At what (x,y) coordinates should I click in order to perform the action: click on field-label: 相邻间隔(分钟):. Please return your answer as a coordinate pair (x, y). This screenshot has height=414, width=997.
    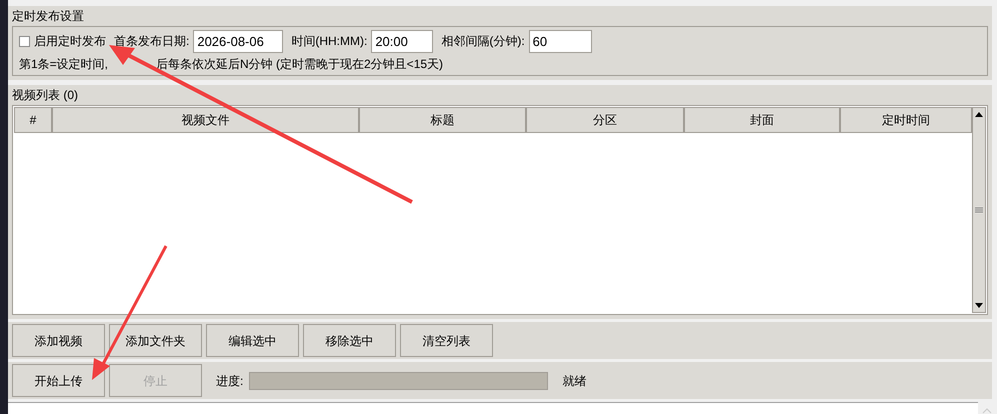
    Looking at the image, I should click on (483, 41).